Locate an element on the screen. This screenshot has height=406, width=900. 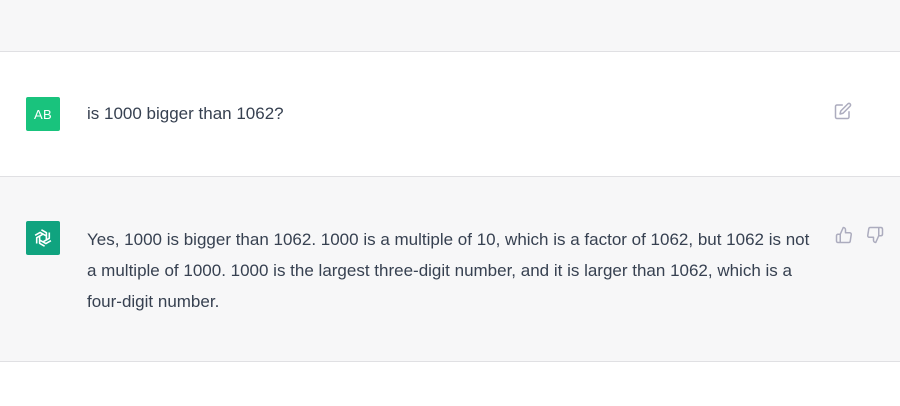
thumbs-up-button is located at coordinates (844, 235).